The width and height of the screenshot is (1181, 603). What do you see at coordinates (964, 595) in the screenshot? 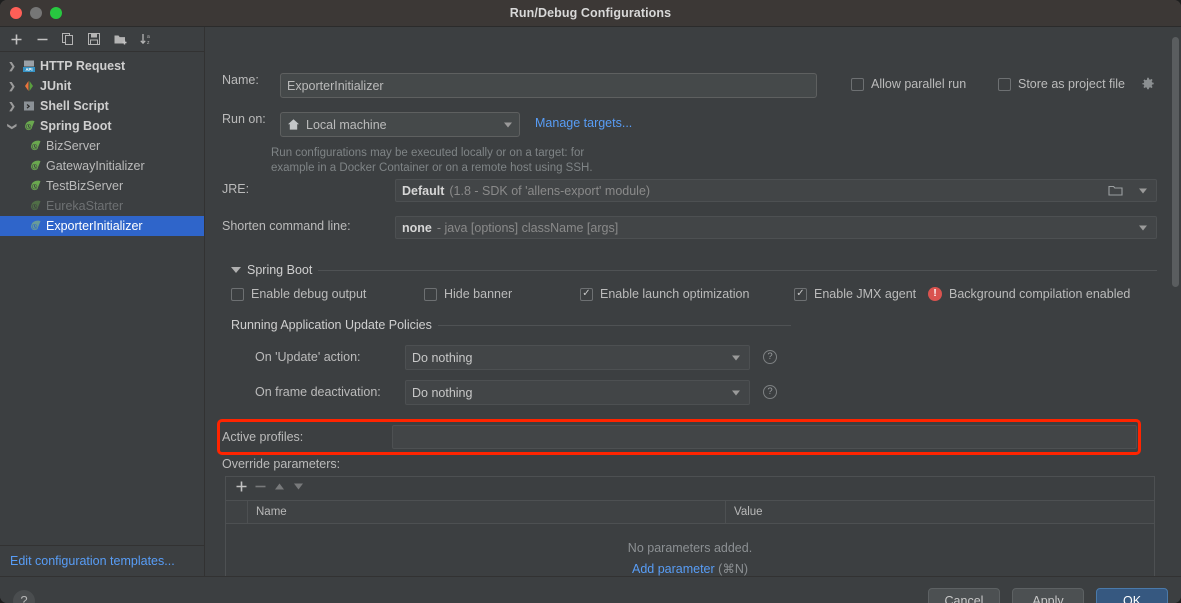
I see `cancel-button: Cancel` at bounding box center [964, 595].